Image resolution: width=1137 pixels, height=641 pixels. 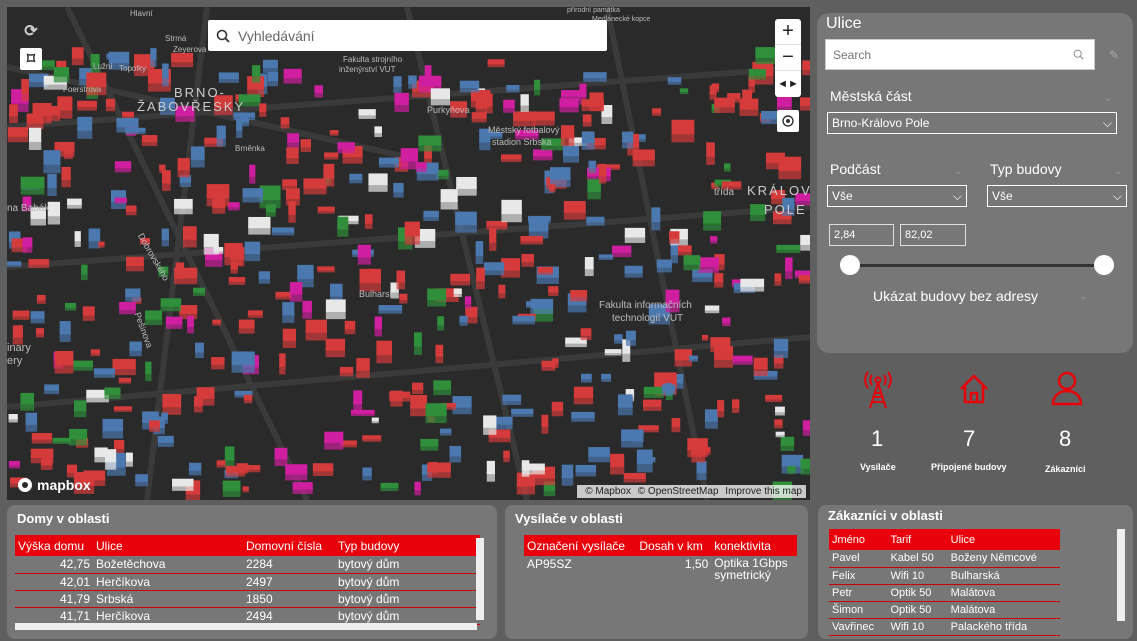 What do you see at coordinates (977, 265) in the screenshot?
I see `height-slider-track` at bounding box center [977, 265].